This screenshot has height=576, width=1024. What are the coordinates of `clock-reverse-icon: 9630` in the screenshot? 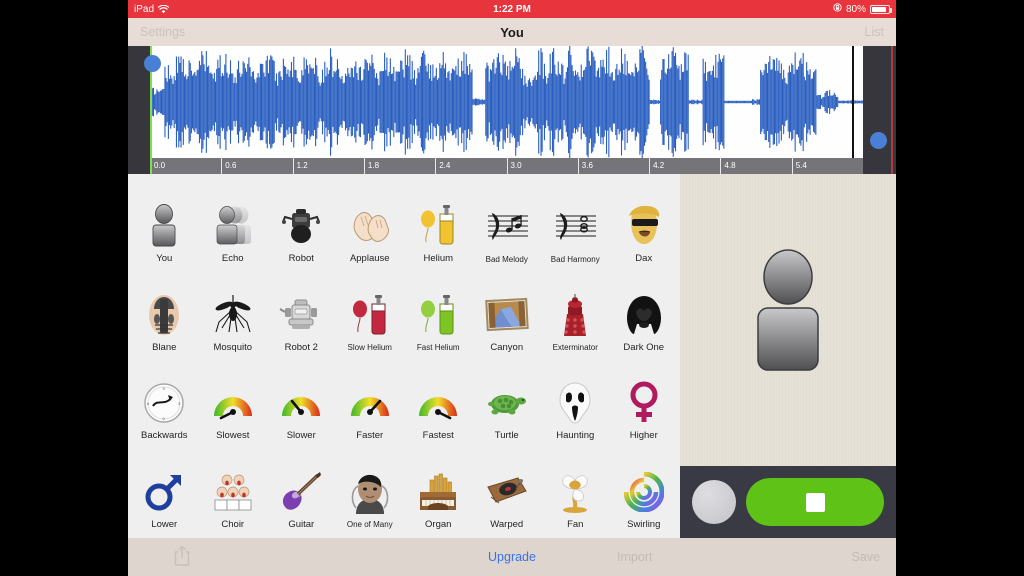 It's located at (164, 403).